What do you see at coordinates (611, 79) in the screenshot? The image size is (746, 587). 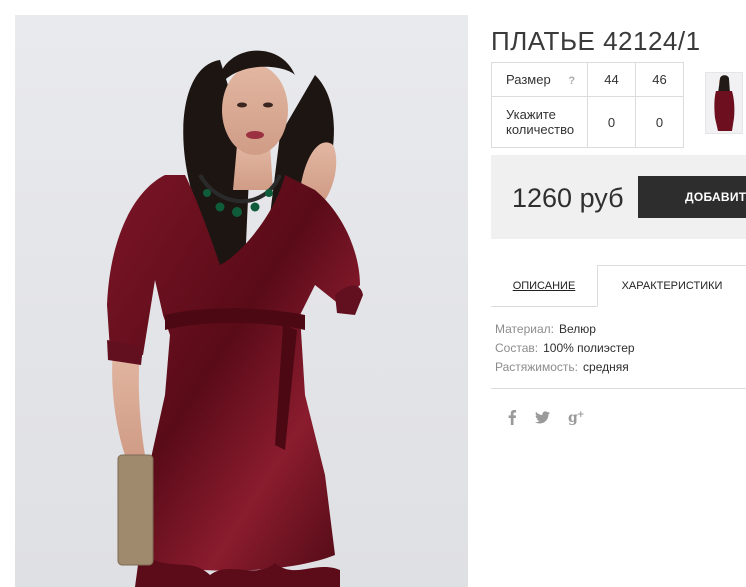 I see `size-option-44: 44` at bounding box center [611, 79].